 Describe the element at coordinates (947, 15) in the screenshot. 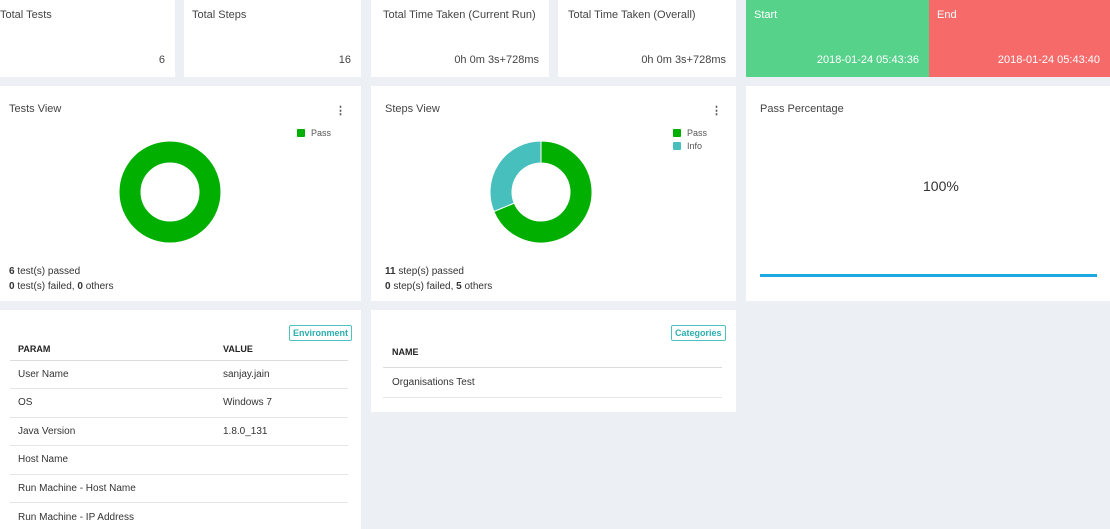

I see `end-label: End` at that location.